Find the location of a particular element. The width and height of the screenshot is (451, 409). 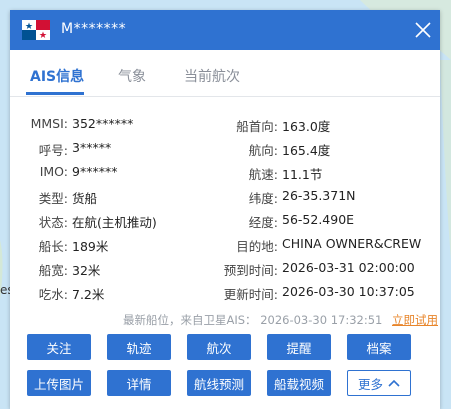

voyage-button: 航次 is located at coordinates (219, 347).